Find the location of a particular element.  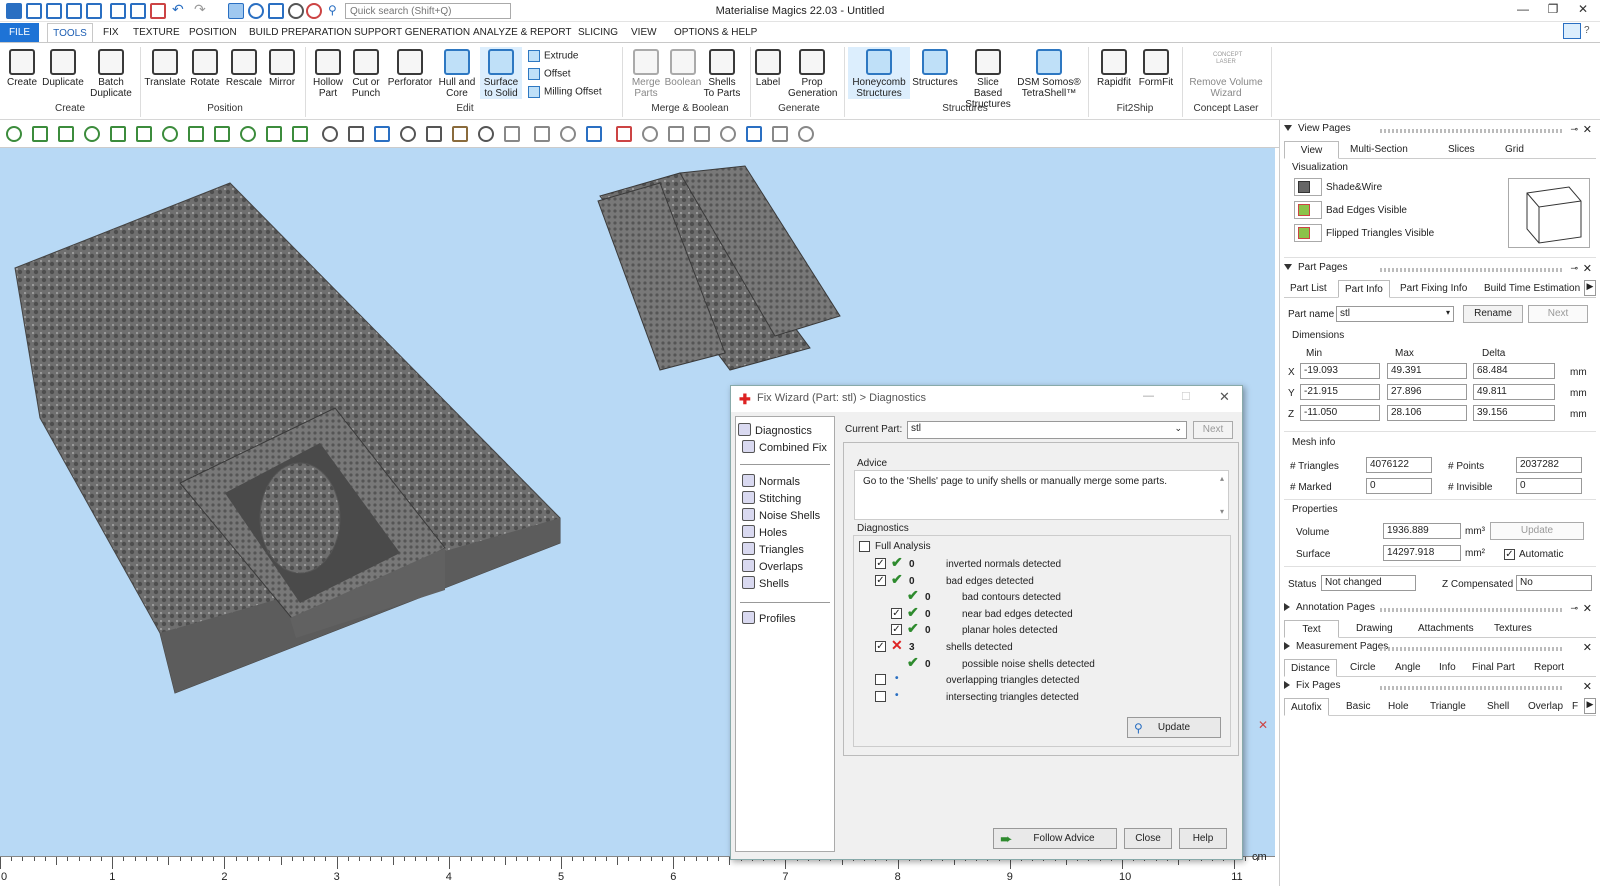

batch-duplicate-button: Batch Duplicate is located at coordinates (111, 73).